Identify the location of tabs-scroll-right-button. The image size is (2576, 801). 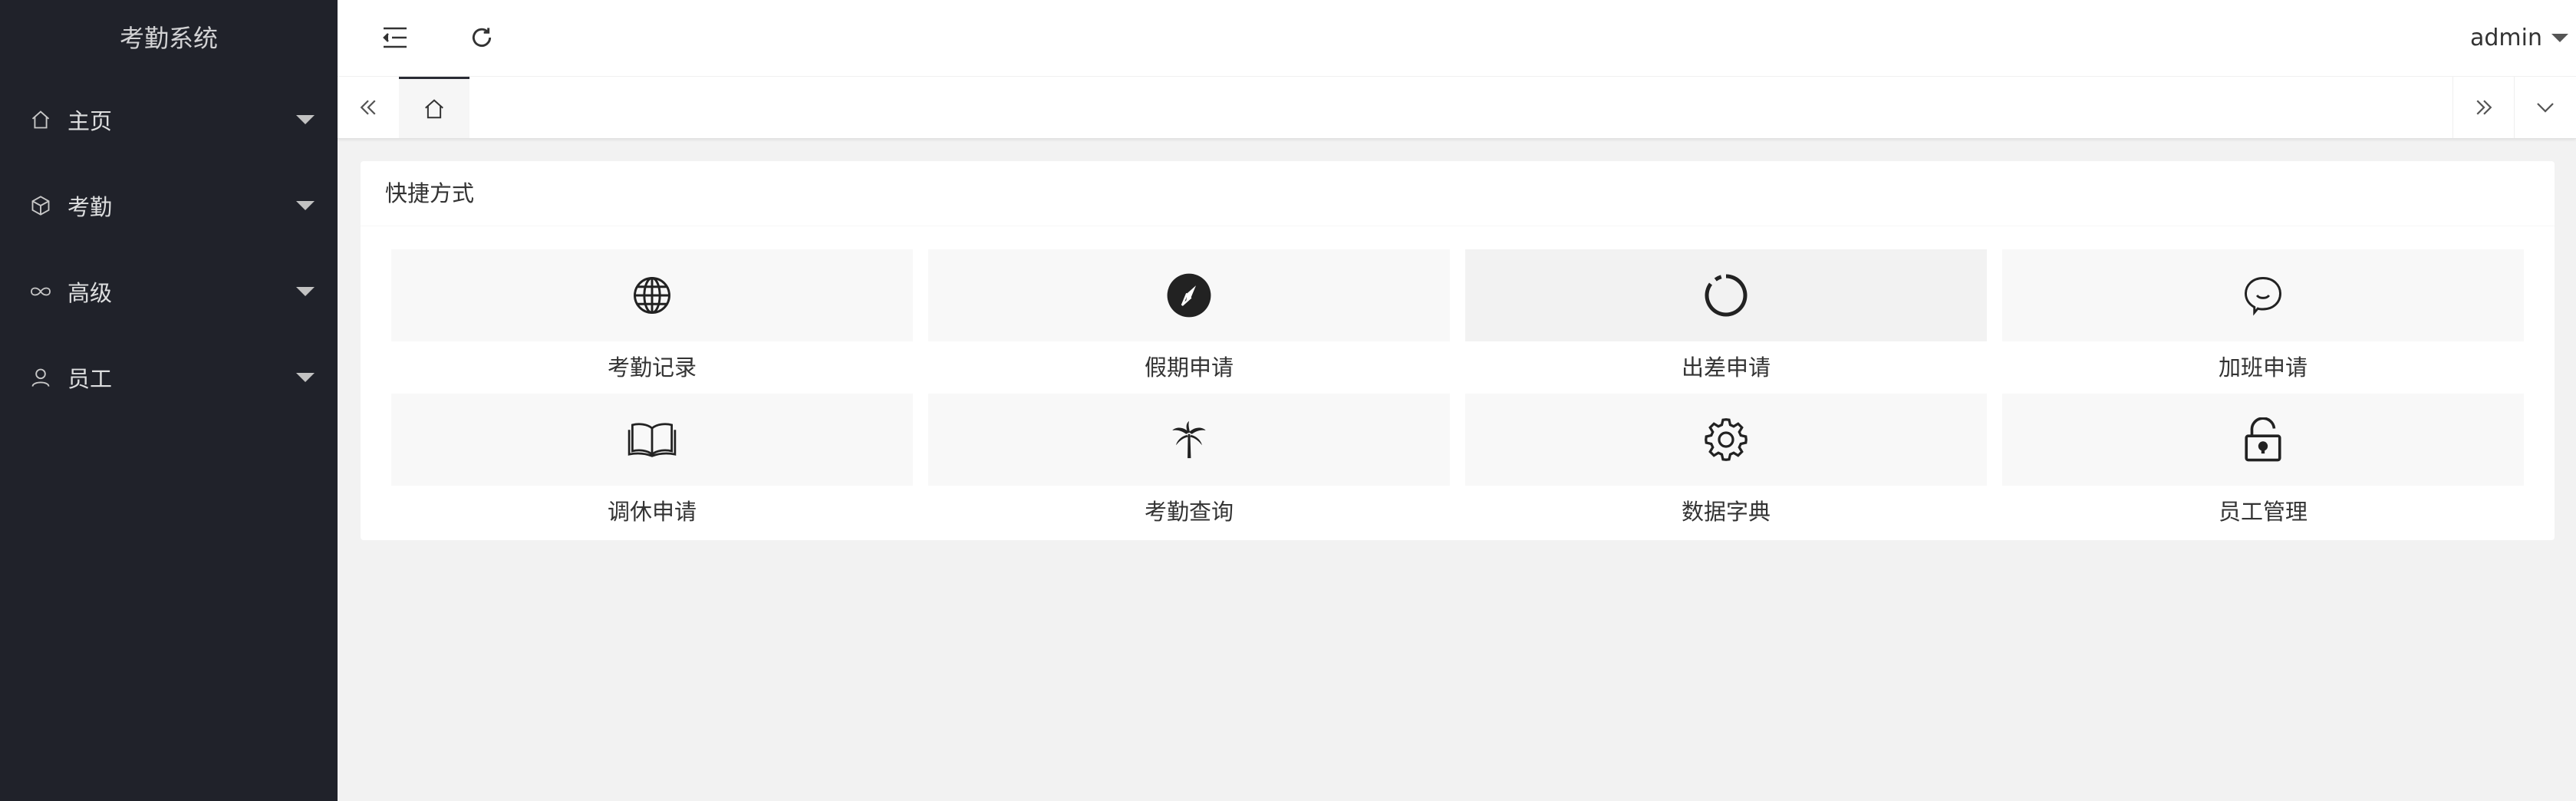
(2483, 108).